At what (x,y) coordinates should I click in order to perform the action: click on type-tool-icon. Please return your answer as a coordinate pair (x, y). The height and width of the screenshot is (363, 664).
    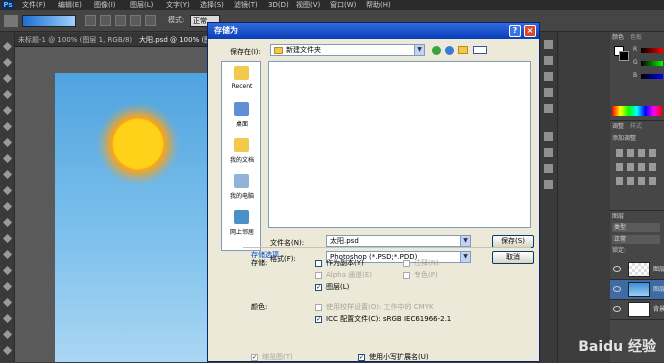
    Looking at the image, I should click on (7, 286).